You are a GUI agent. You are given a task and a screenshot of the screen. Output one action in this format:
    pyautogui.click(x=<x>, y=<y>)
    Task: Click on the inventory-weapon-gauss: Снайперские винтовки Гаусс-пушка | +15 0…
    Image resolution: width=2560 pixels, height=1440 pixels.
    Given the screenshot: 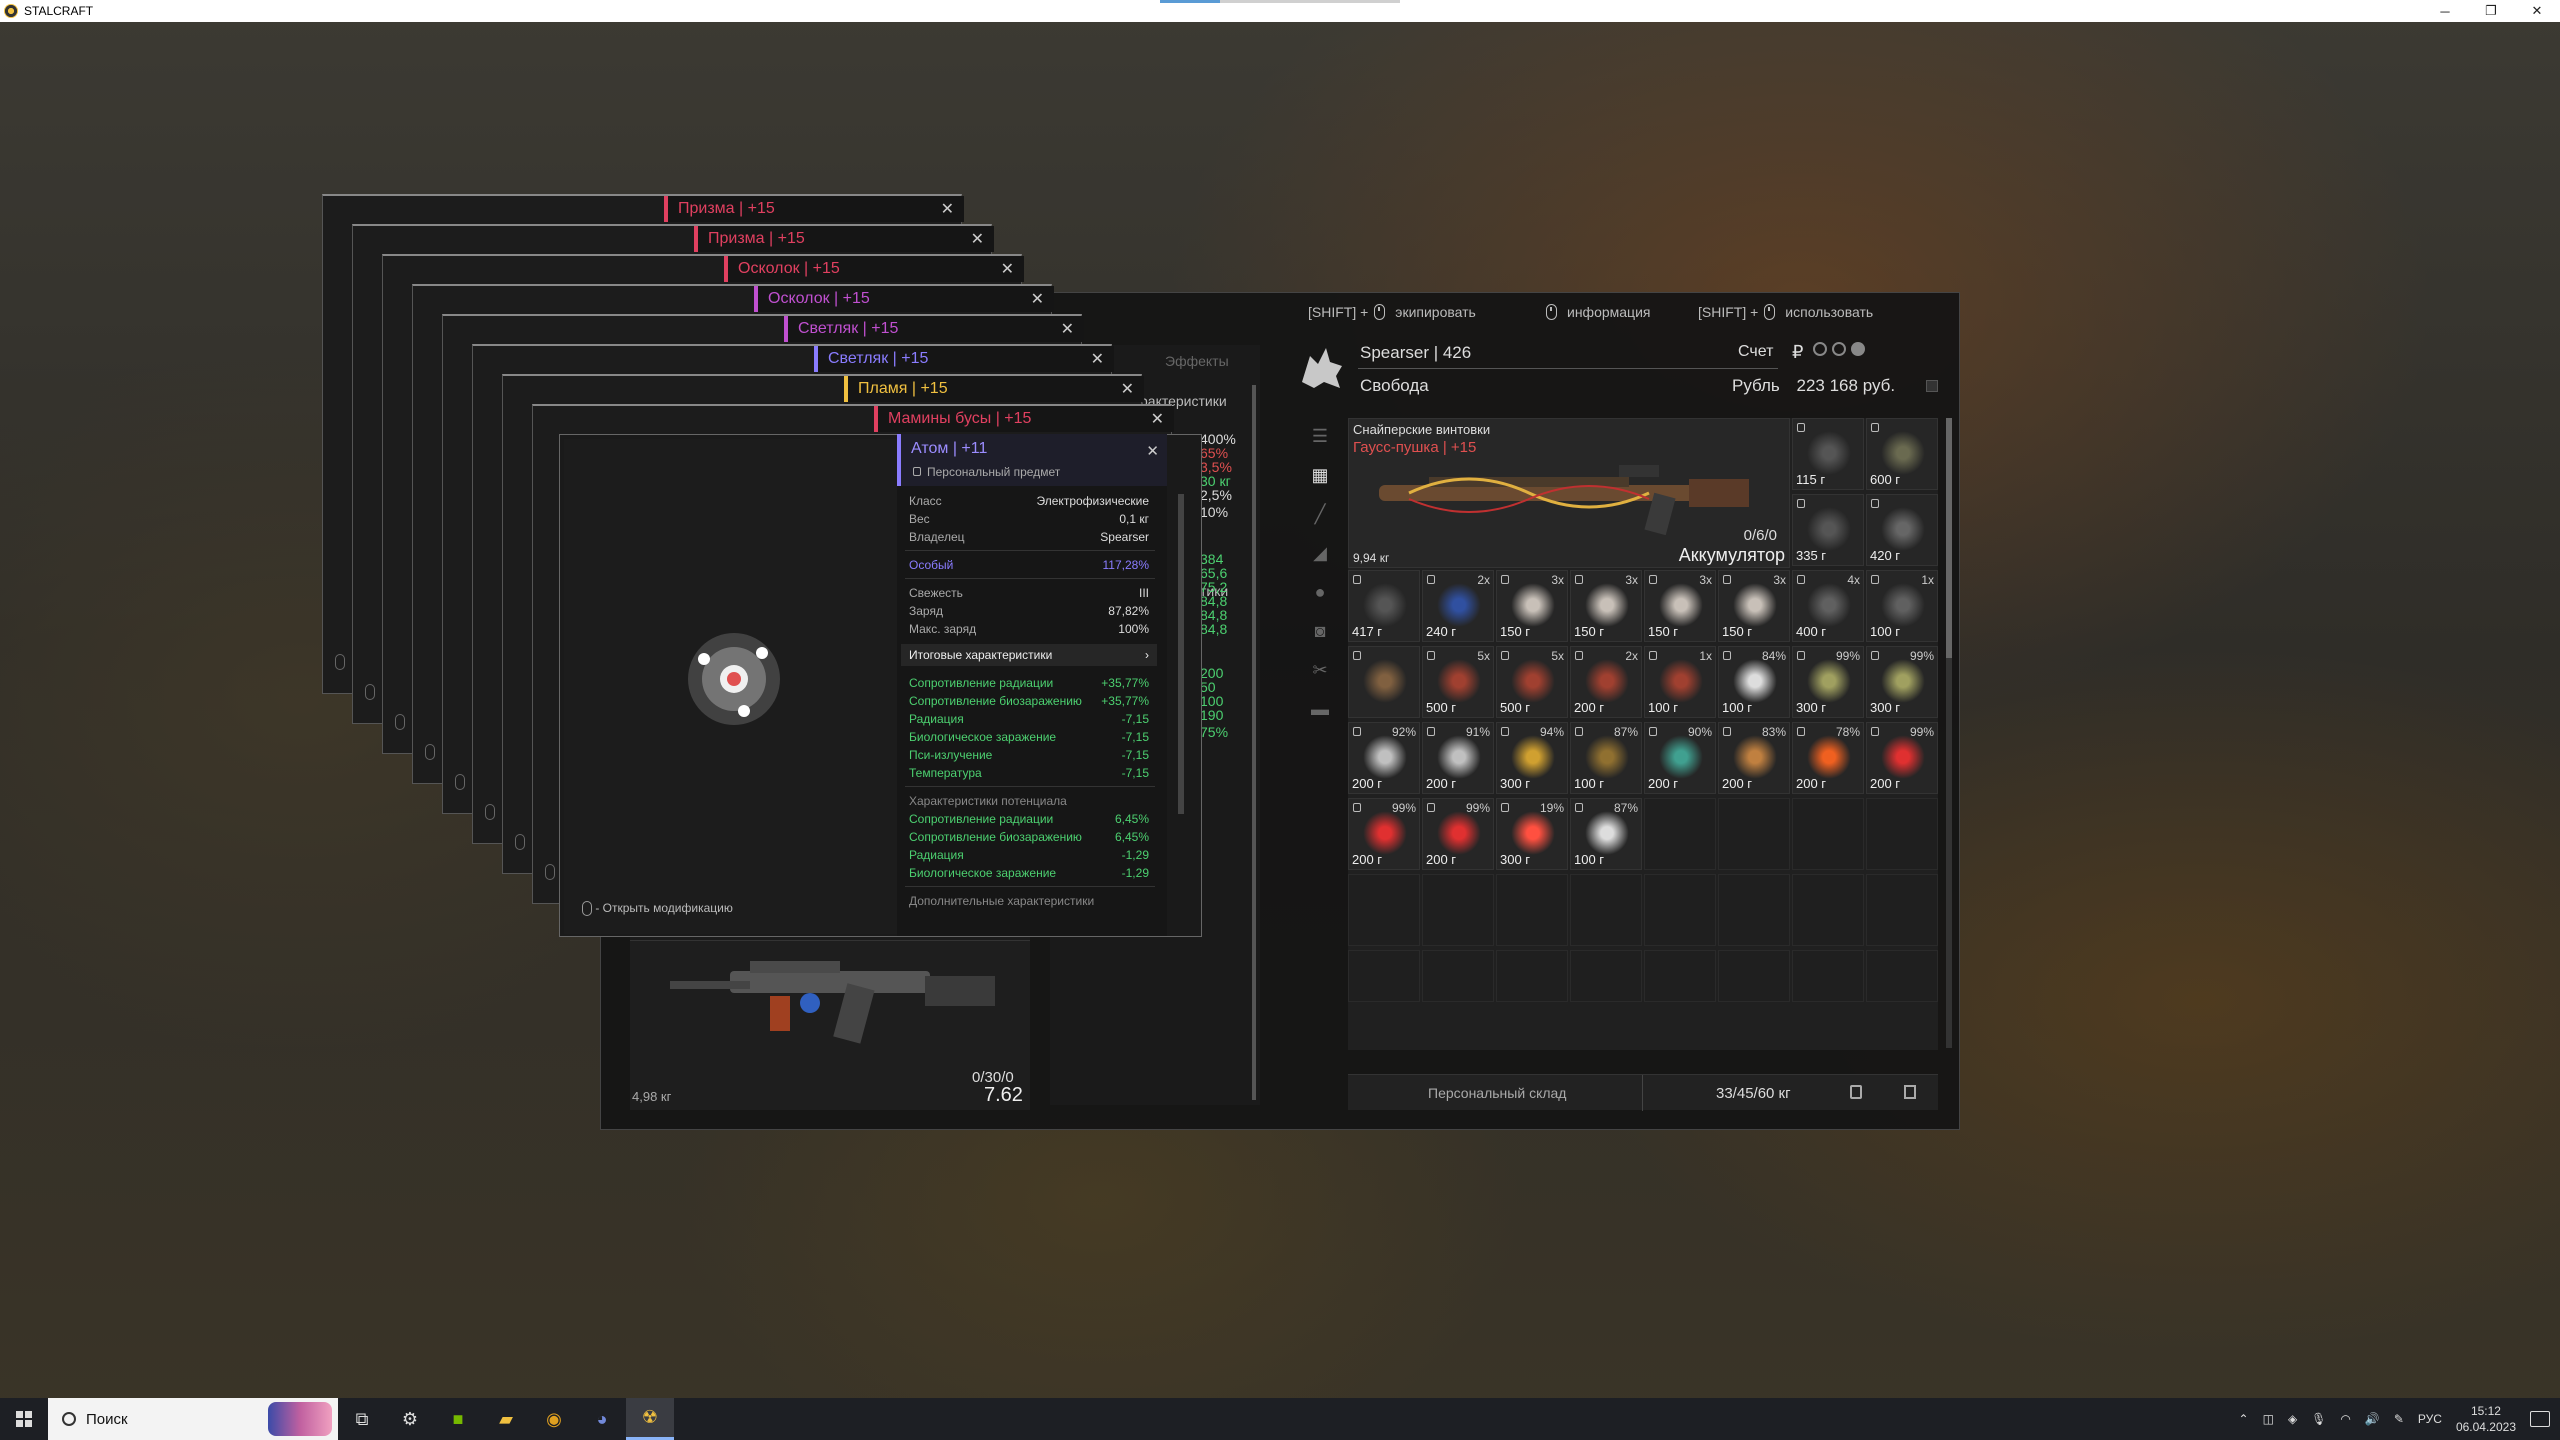 What is the action you would take?
    pyautogui.click(x=1569, y=493)
    